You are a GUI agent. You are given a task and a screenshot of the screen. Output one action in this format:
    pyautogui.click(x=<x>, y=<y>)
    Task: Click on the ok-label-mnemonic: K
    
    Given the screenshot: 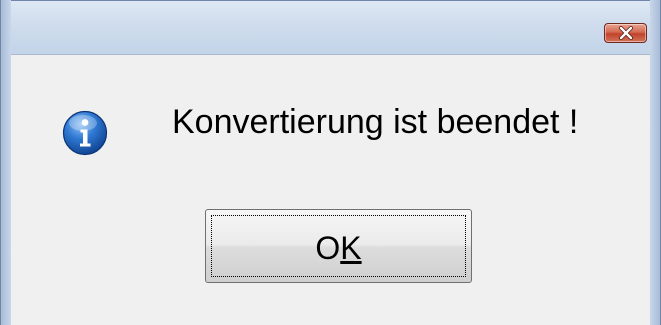 What is the action you would take?
    pyautogui.click(x=351, y=247)
    